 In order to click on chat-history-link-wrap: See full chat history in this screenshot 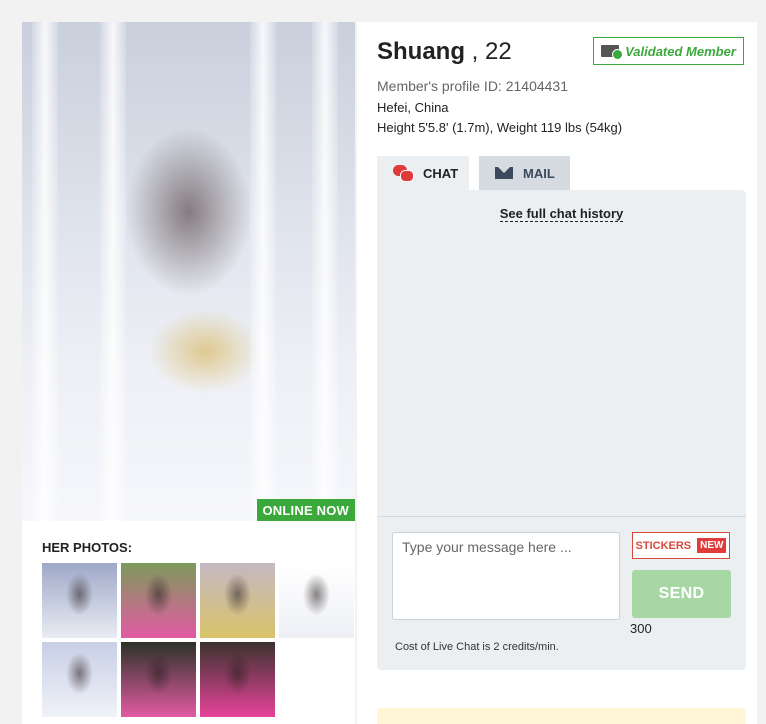, I will do `click(561, 214)`.